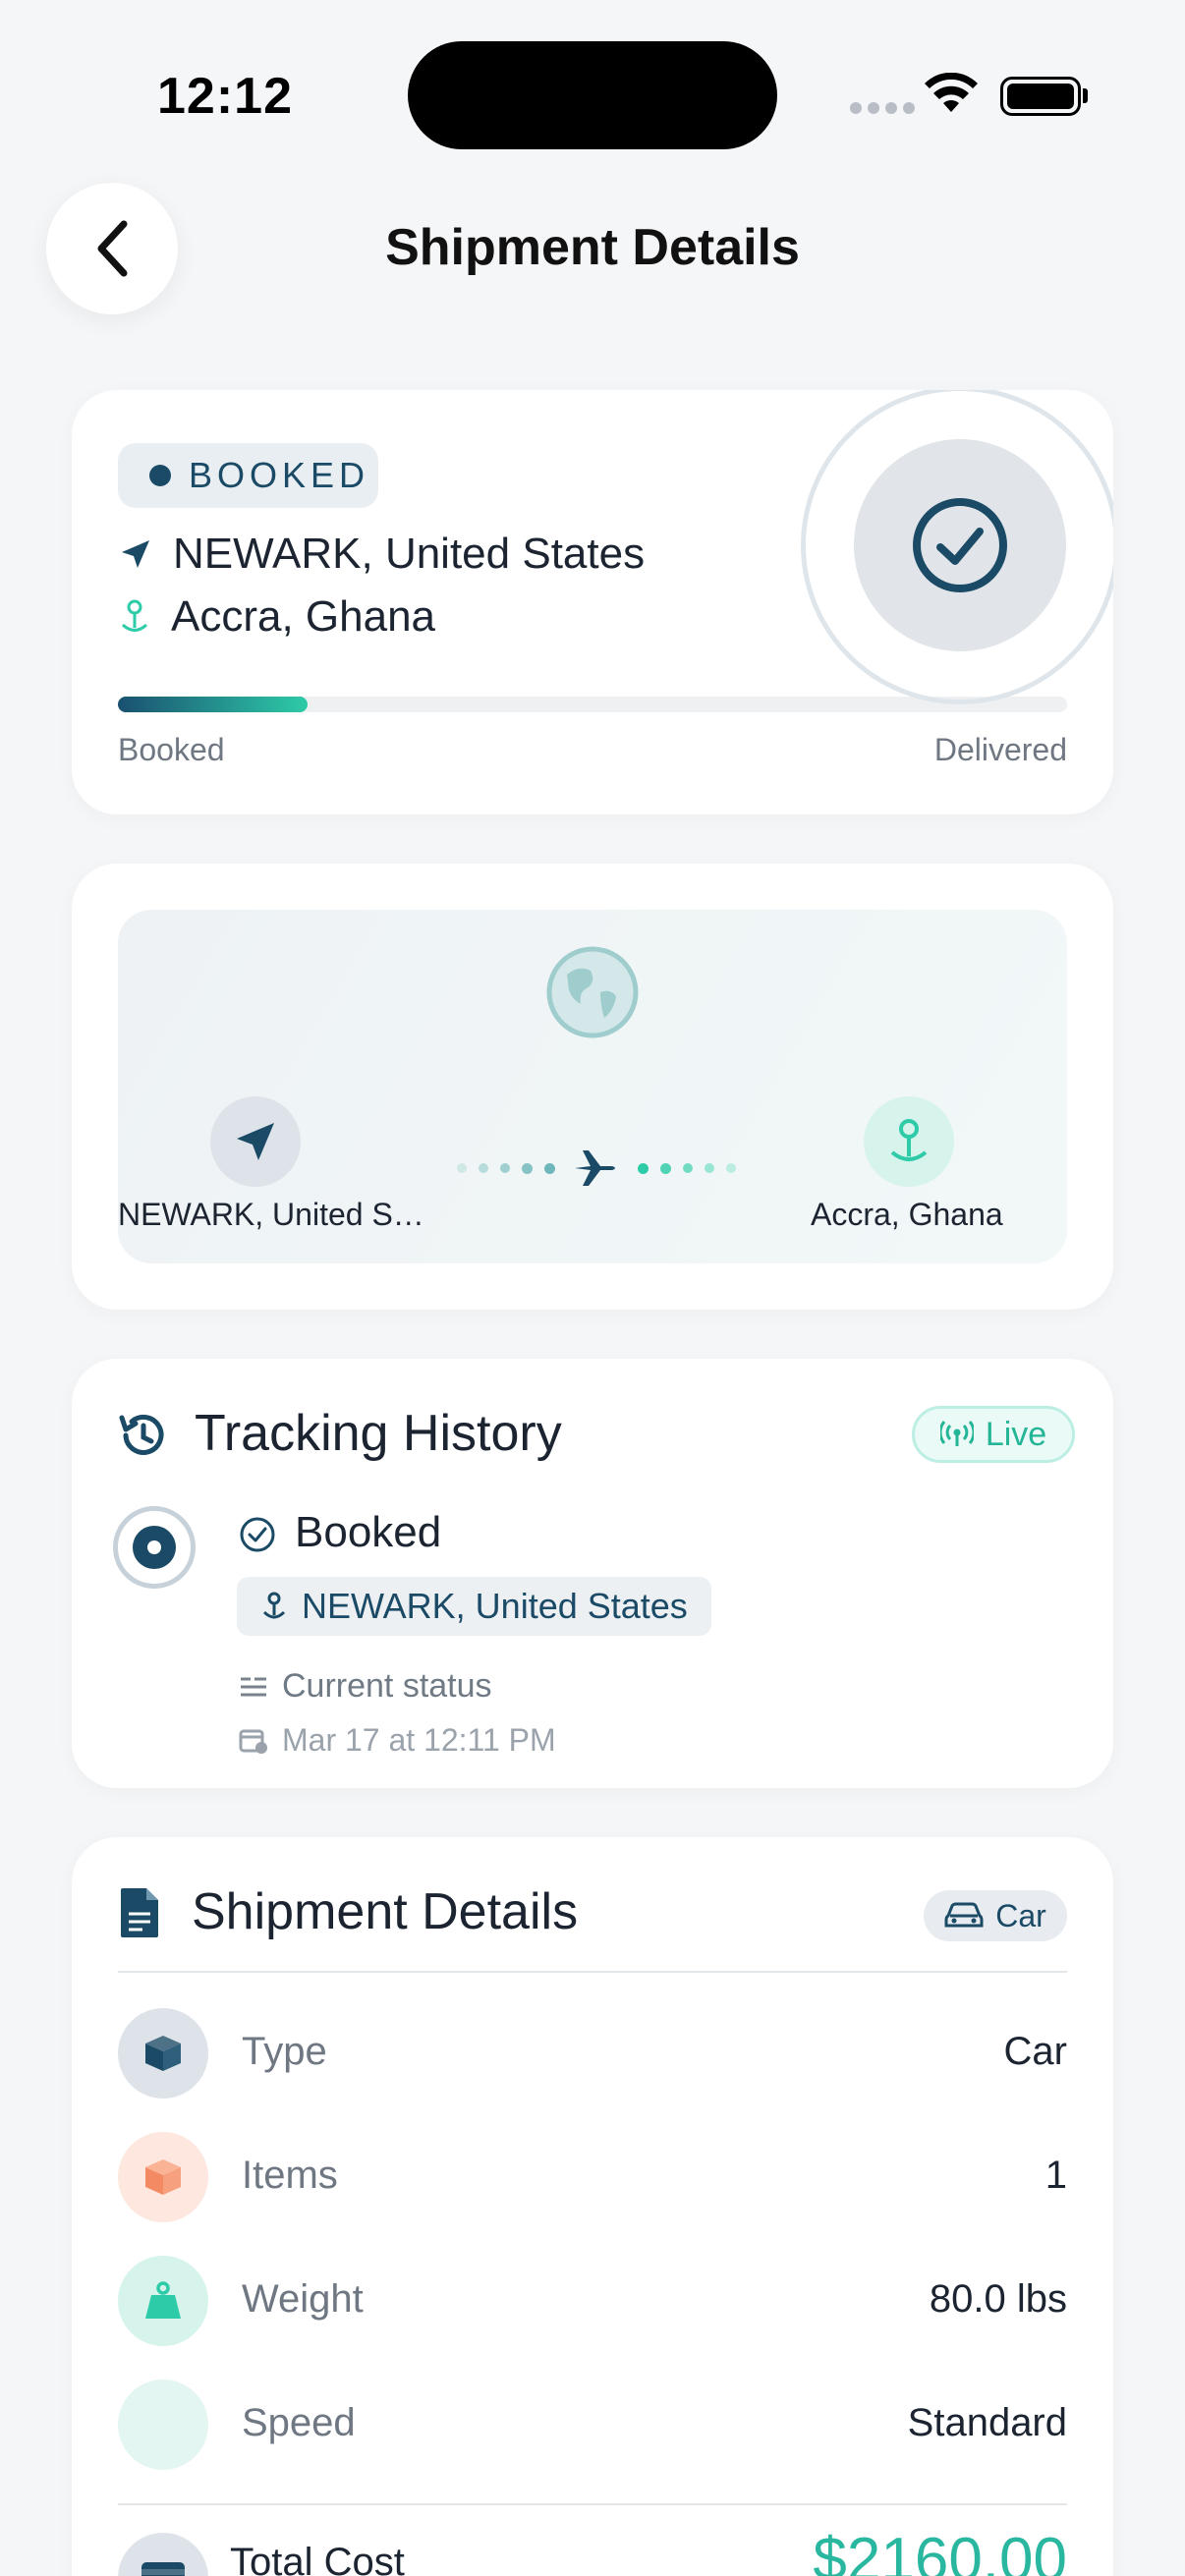 The height and width of the screenshot is (2576, 1185). What do you see at coordinates (214, 704) in the screenshot?
I see `progress-fill` at bounding box center [214, 704].